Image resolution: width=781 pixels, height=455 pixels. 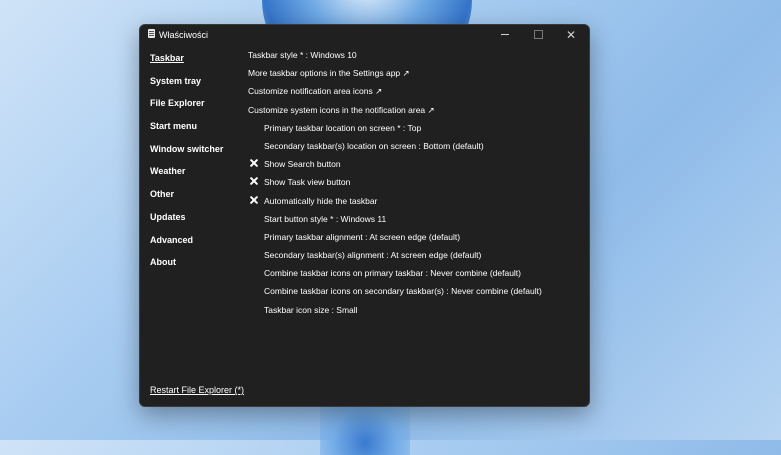 I want to click on sidebar-item-start-menu: Start menu, so click(x=195, y=130).